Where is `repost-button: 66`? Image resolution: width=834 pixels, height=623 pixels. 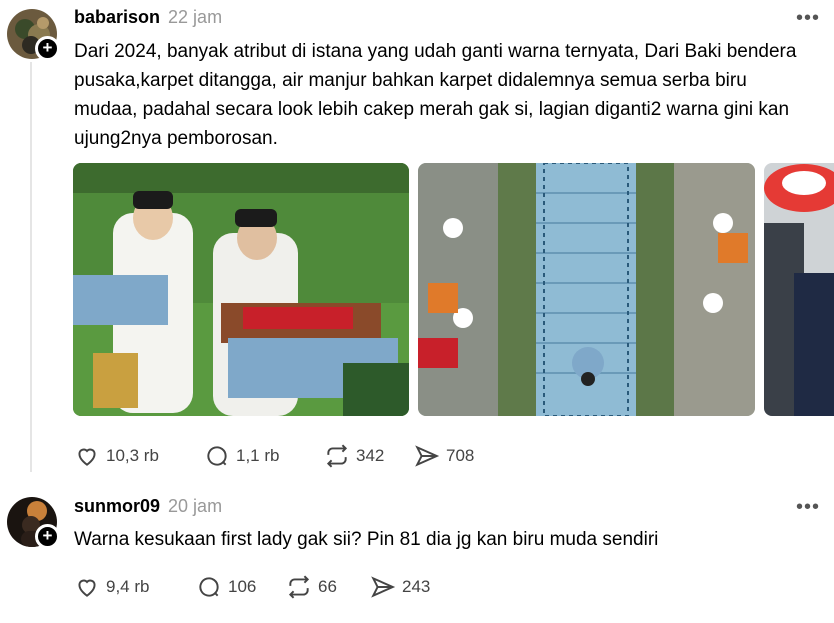 repost-button: 66 is located at coordinates (328, 587).